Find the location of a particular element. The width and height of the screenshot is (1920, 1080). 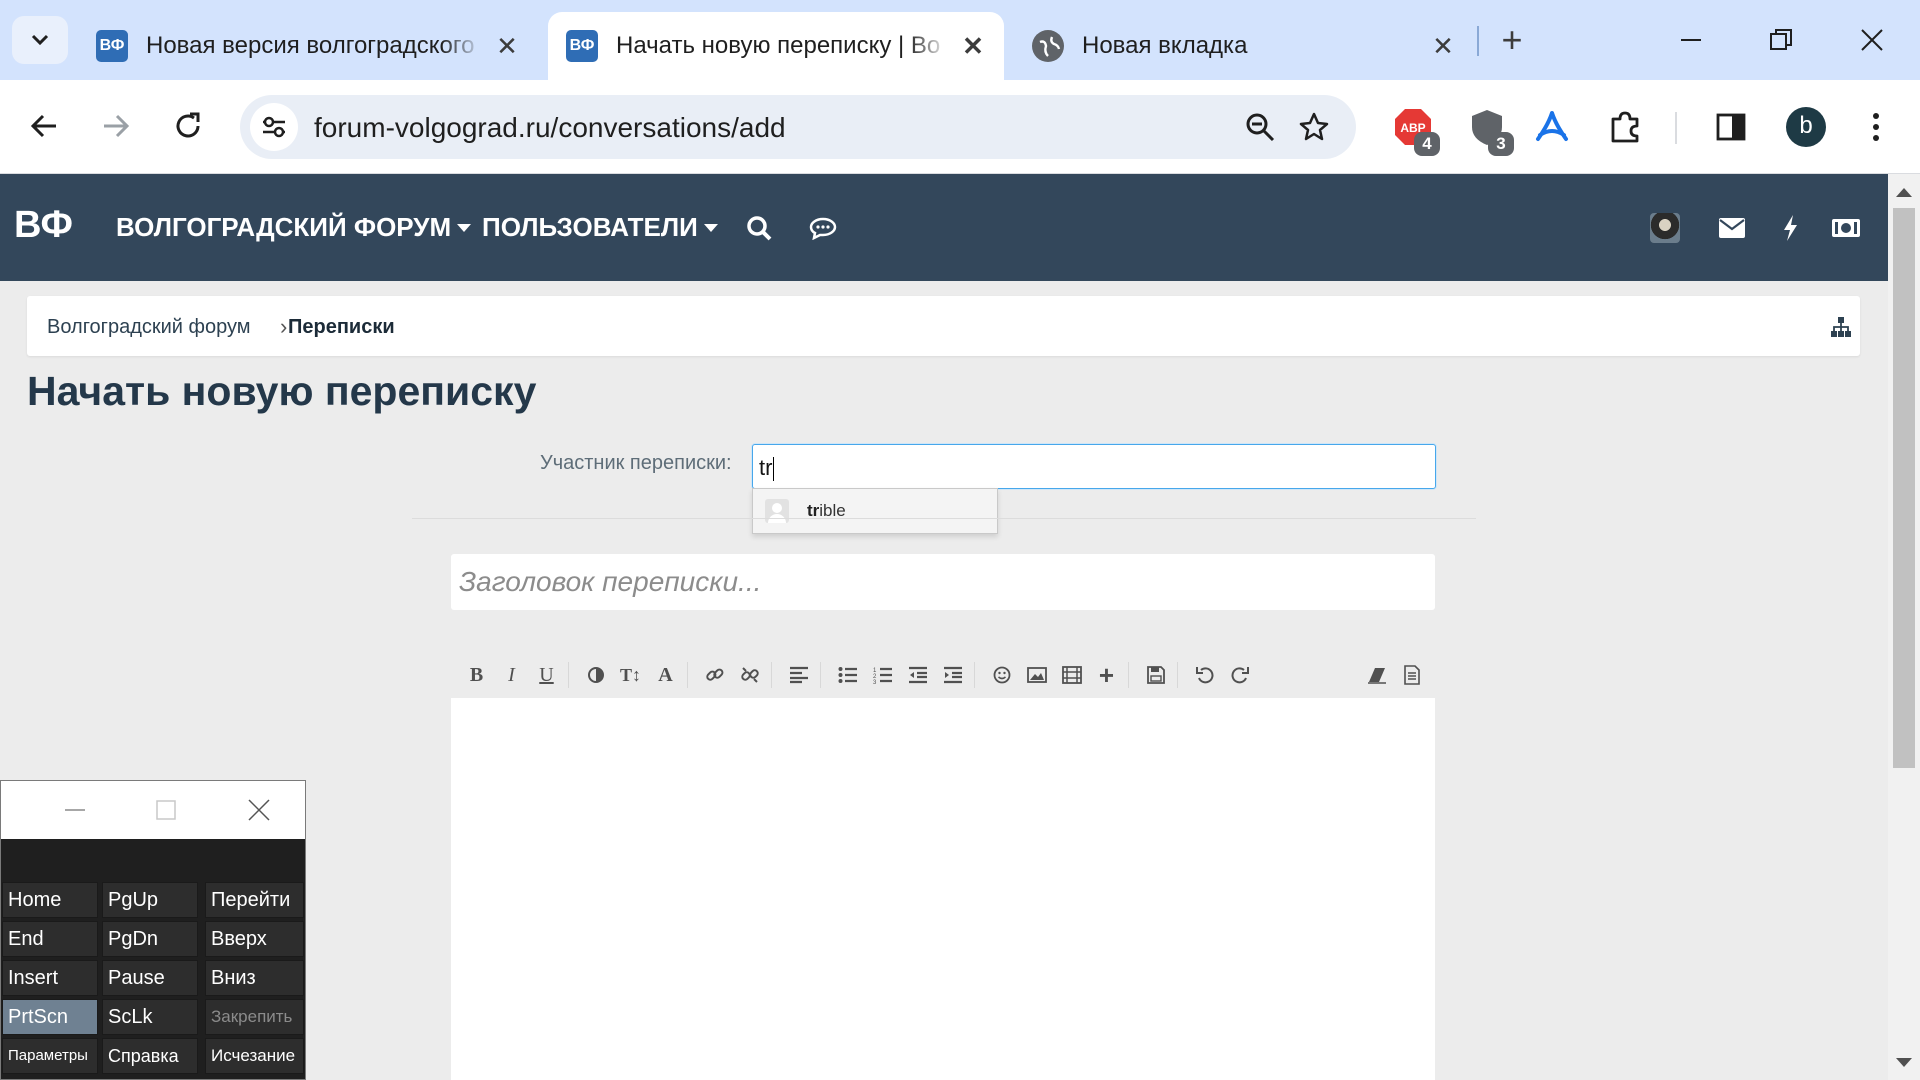

close-window-button is located at coordinates (1872, 40).